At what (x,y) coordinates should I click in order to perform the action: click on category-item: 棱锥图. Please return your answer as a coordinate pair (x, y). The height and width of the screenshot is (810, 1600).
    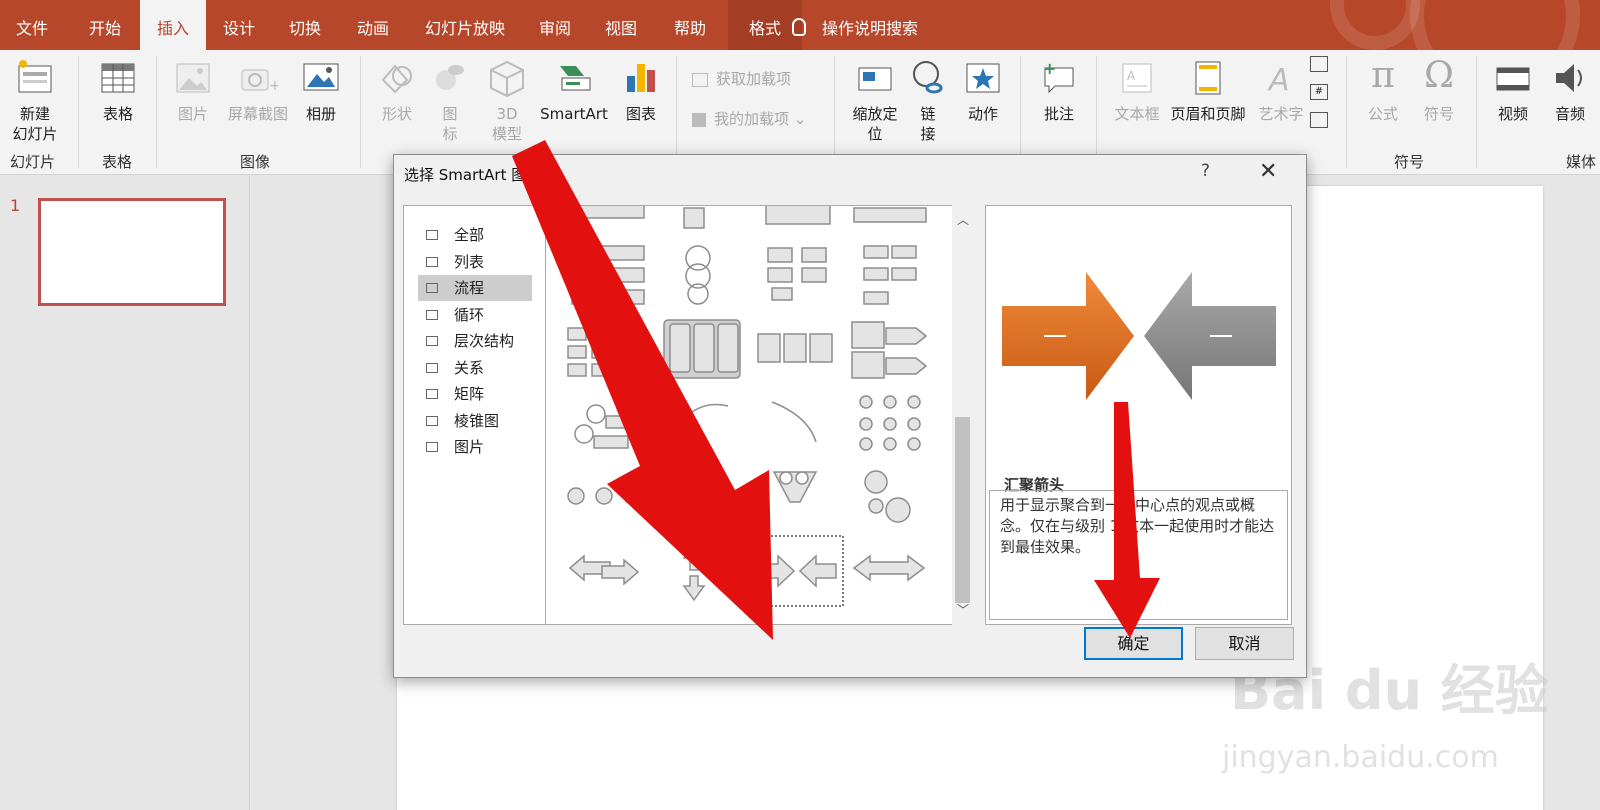
    Looking at the image, I should click on (475, 421).